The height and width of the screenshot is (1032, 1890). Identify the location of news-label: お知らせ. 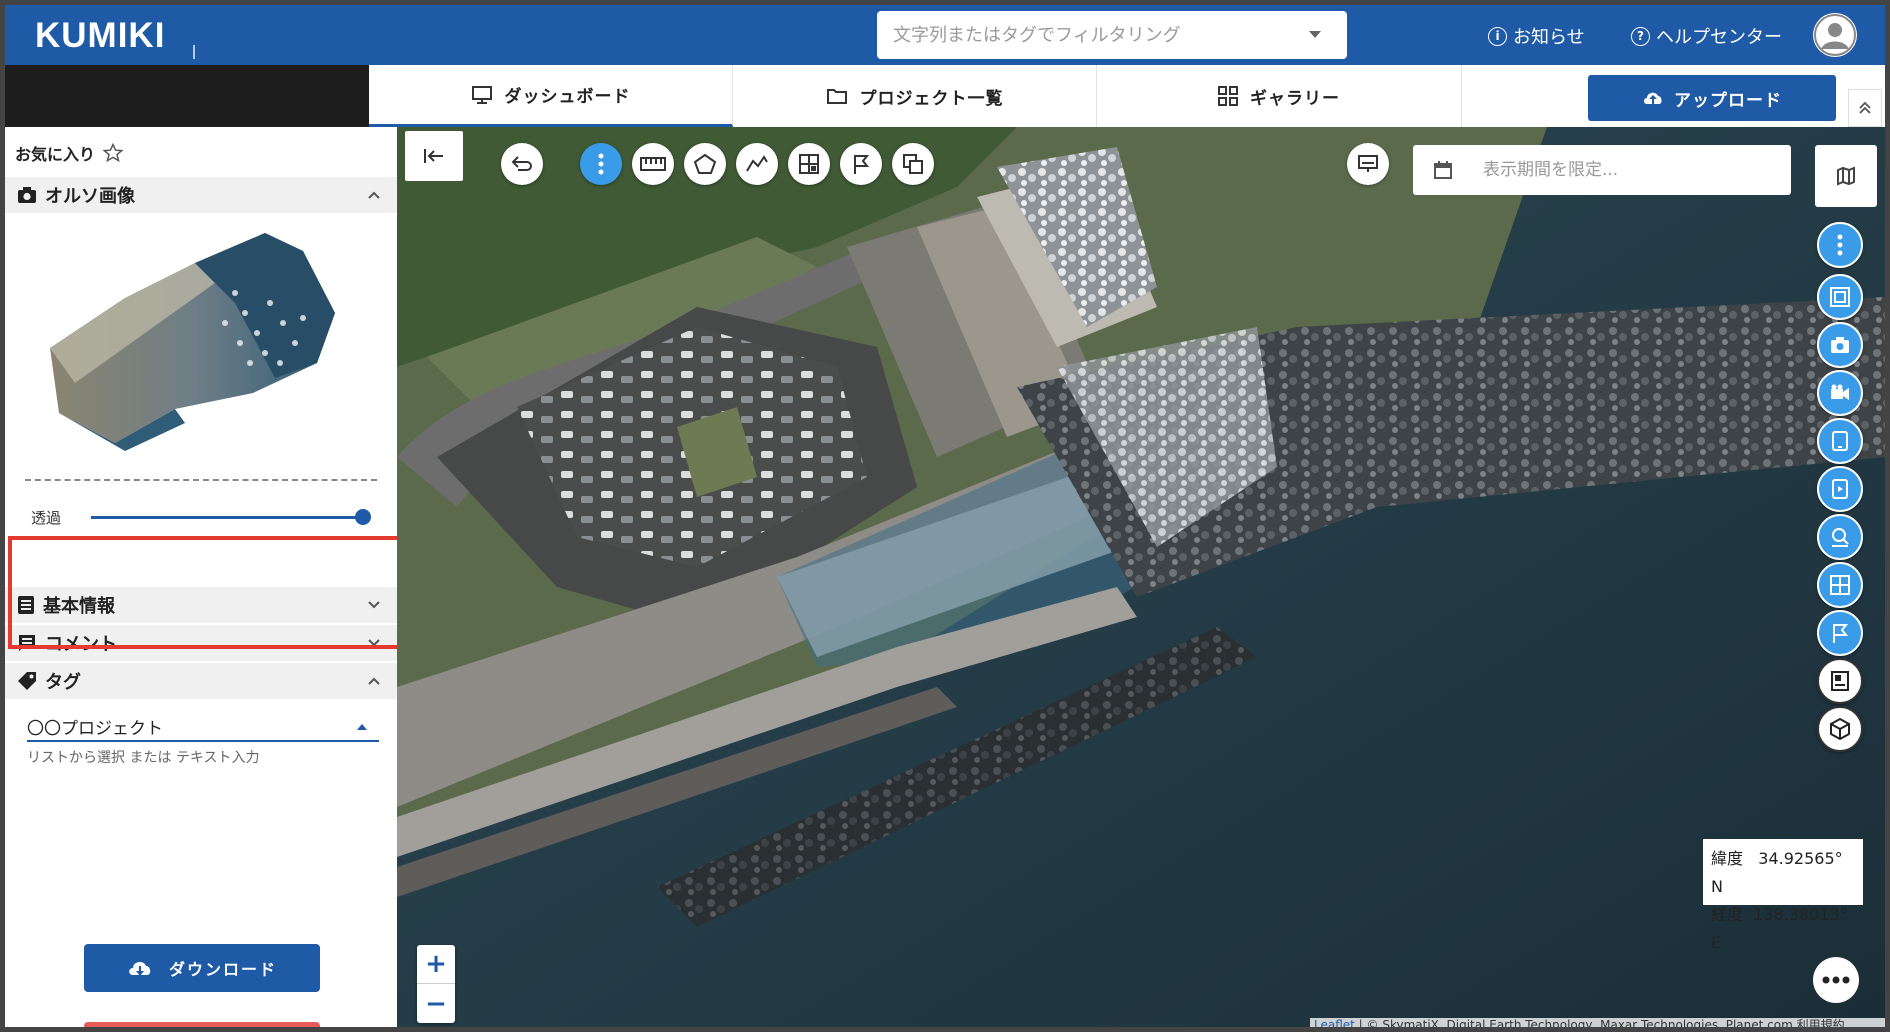
(1549, 37).